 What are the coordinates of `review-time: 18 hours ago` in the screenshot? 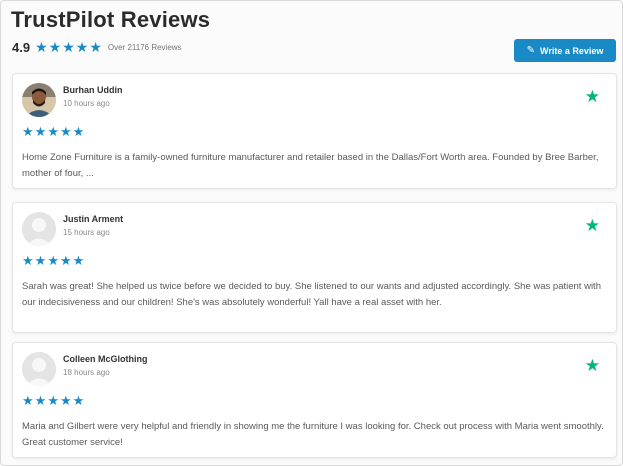 It's located at (86, 372).